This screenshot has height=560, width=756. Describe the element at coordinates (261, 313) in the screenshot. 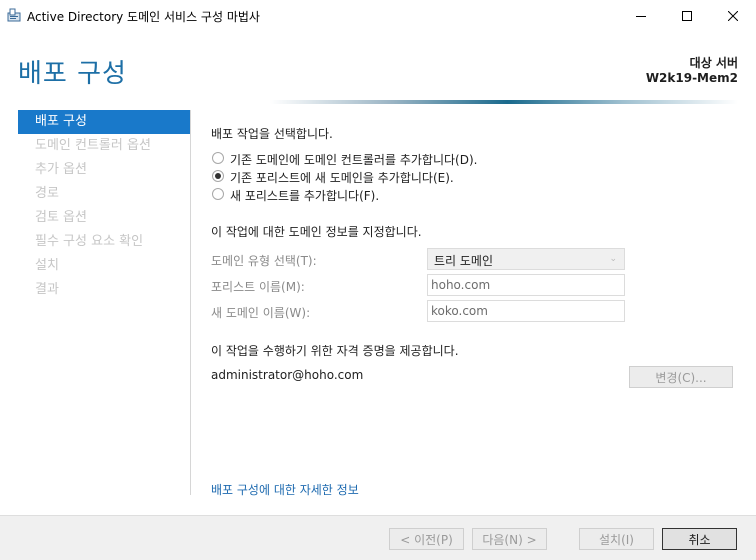

I see `new-domain-name-label: 새 도메인 이름(W):` at that location.